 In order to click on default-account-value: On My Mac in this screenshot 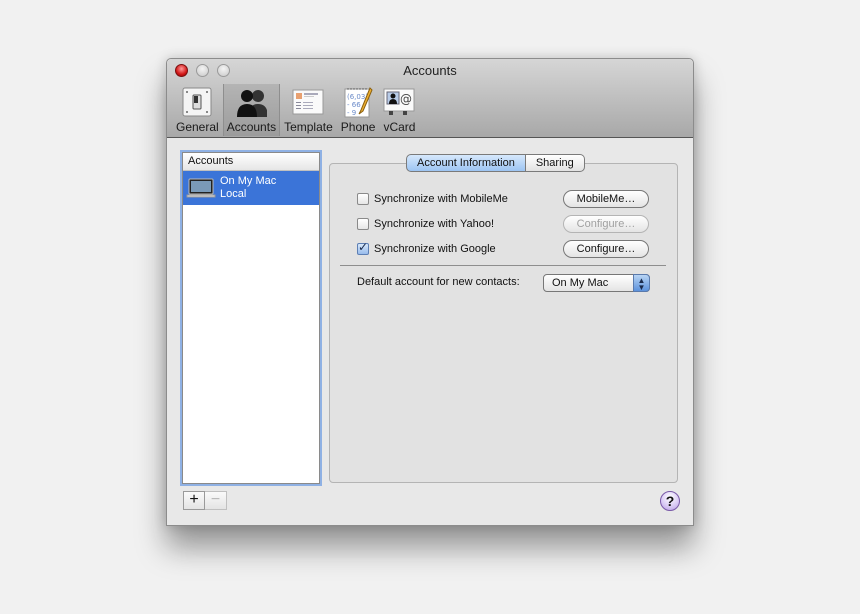, I will do `click(580, 283)`.